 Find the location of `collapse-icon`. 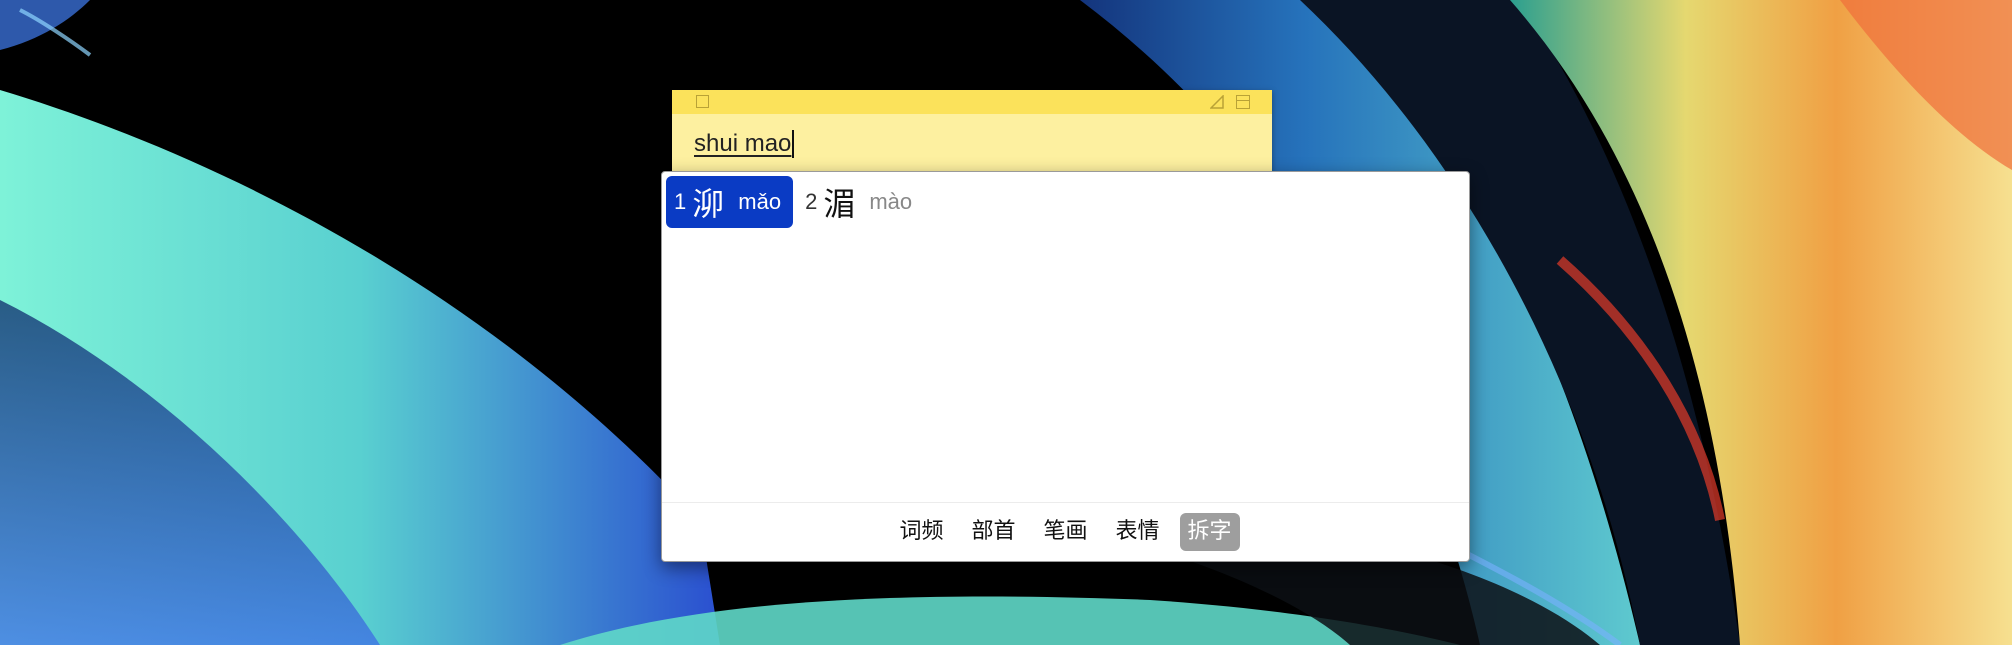

collapse-icon is located at coordinates (1243, 102).